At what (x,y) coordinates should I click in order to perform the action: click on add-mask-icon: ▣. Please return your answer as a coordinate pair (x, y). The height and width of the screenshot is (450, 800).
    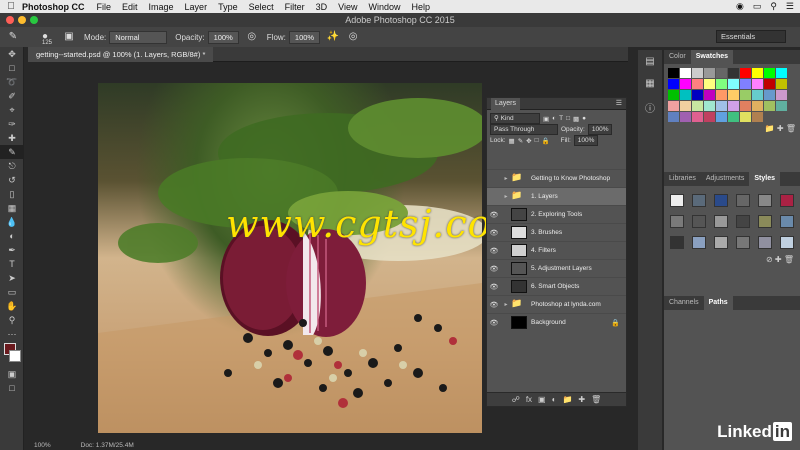
    Looking at the image, I should click on (542, 399).